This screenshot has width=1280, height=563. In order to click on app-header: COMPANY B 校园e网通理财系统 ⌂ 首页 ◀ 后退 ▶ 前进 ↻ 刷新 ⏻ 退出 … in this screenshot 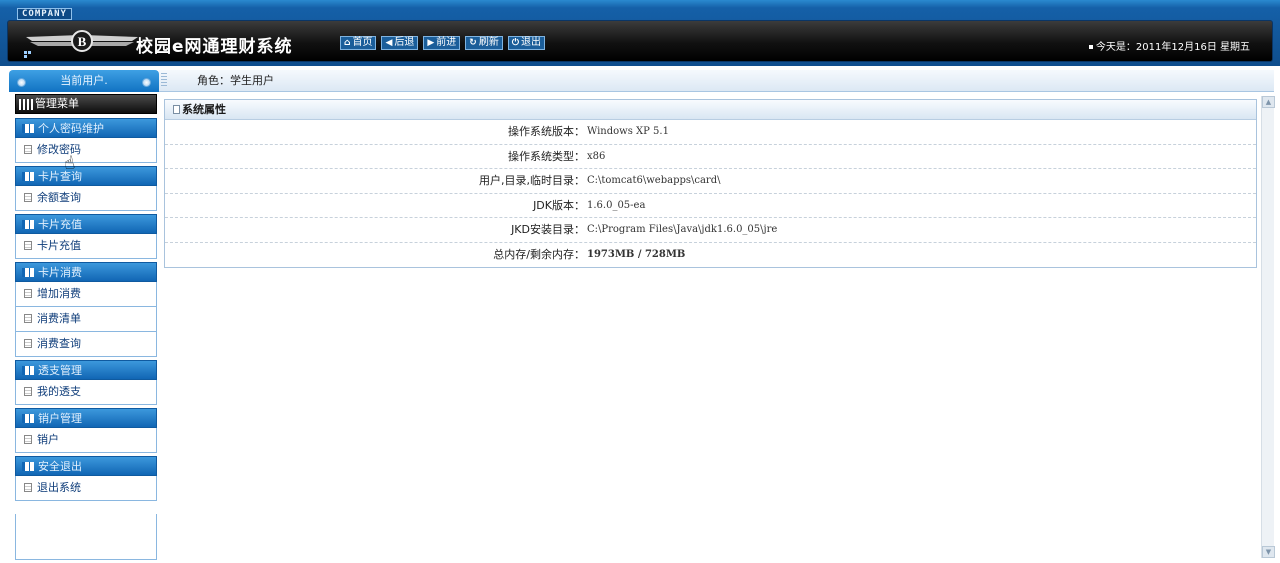, I will do `click(640, 33)`.